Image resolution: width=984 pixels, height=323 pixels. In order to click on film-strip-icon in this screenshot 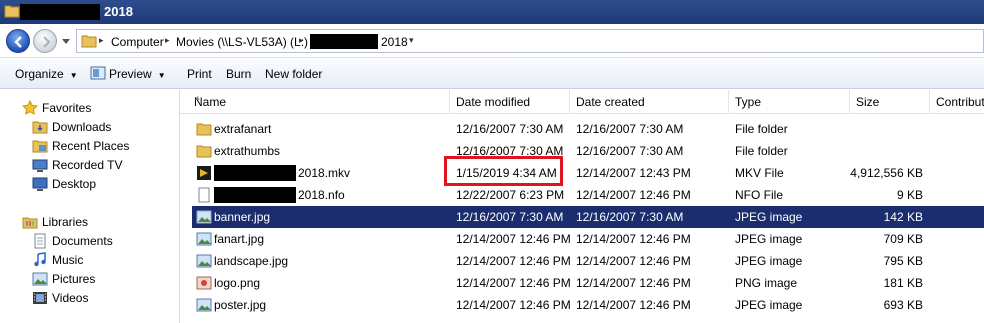, I will do `click(40, 298)`.